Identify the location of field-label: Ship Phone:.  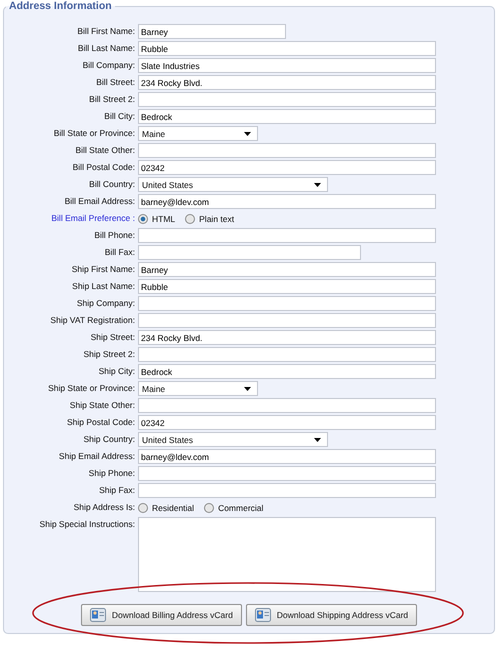
(111, 473).